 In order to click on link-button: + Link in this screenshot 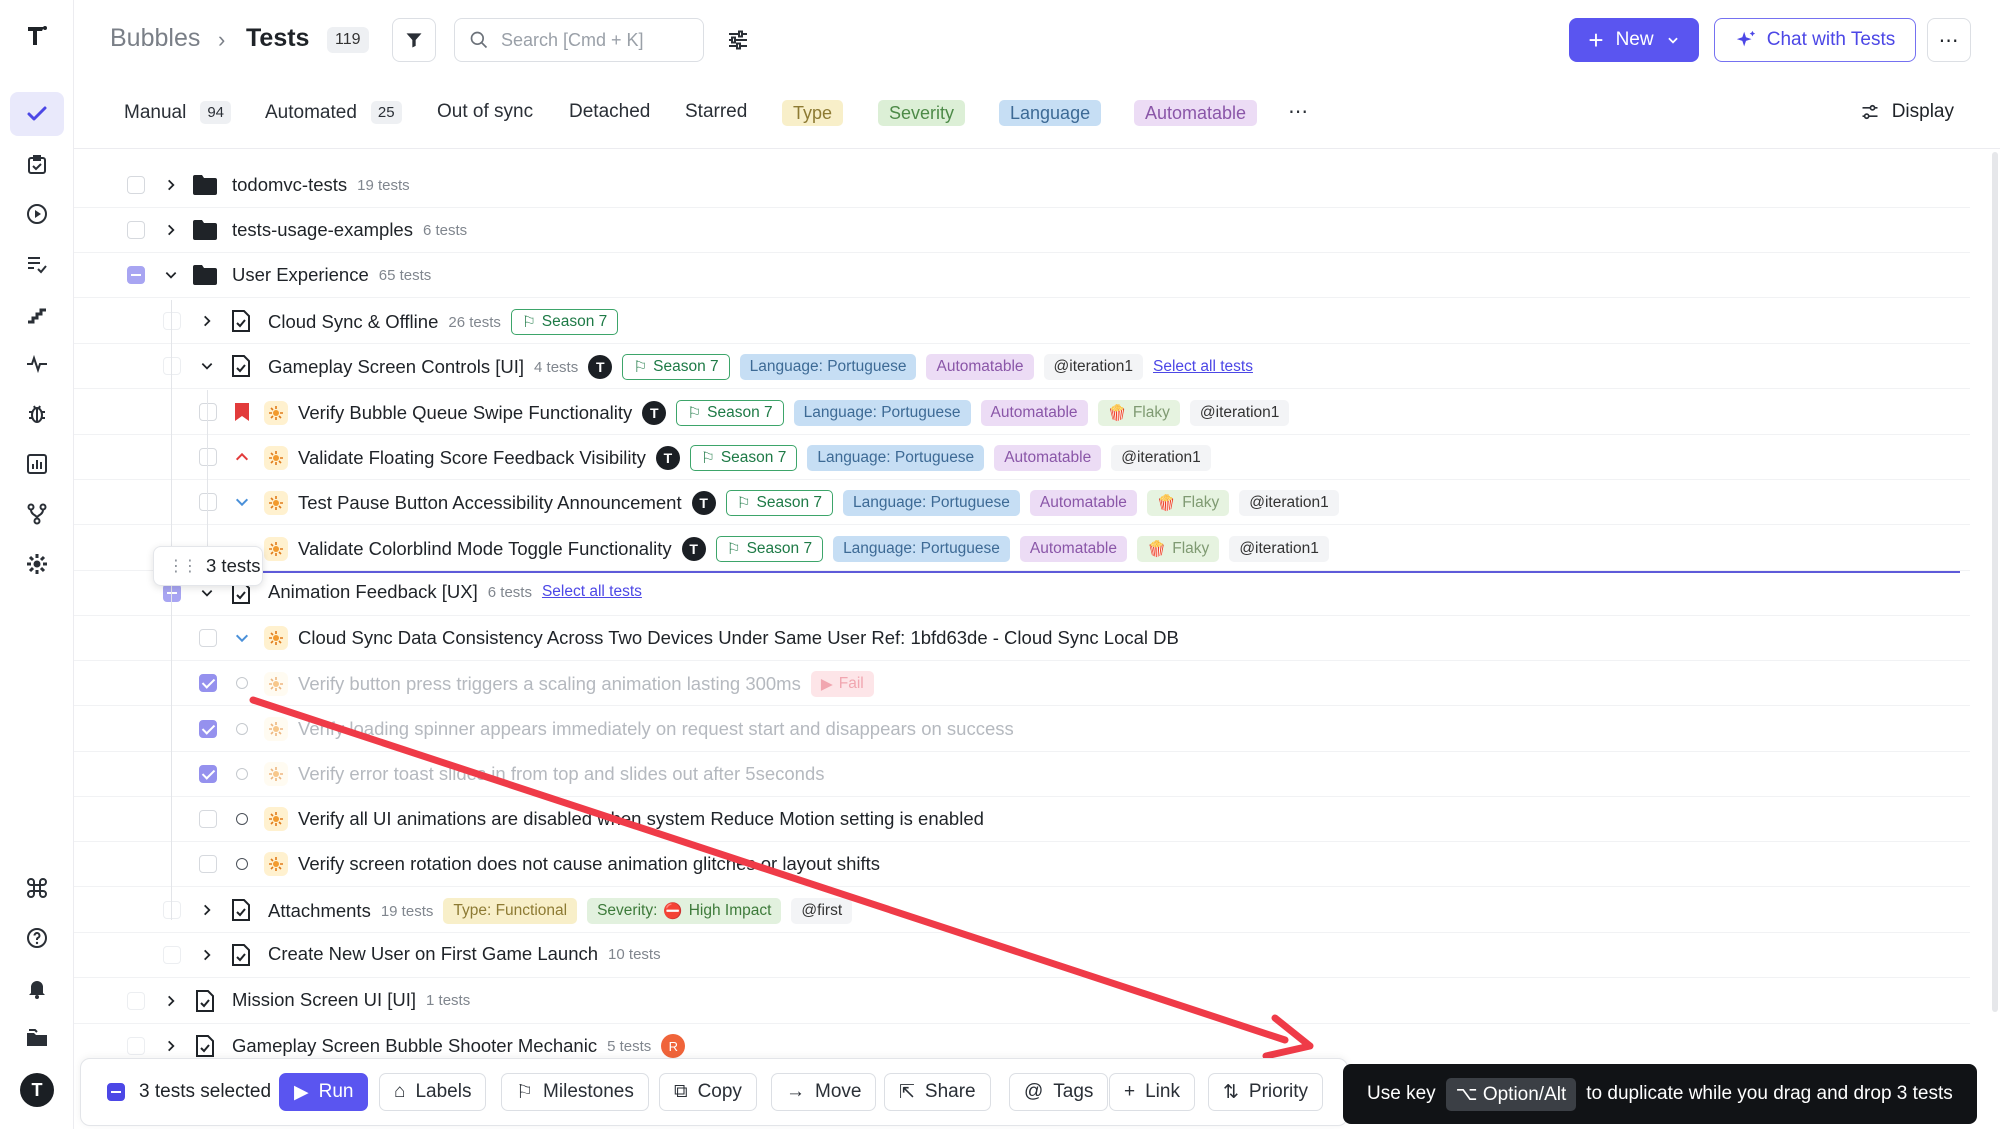, I will do `click(1152, 1092)`.